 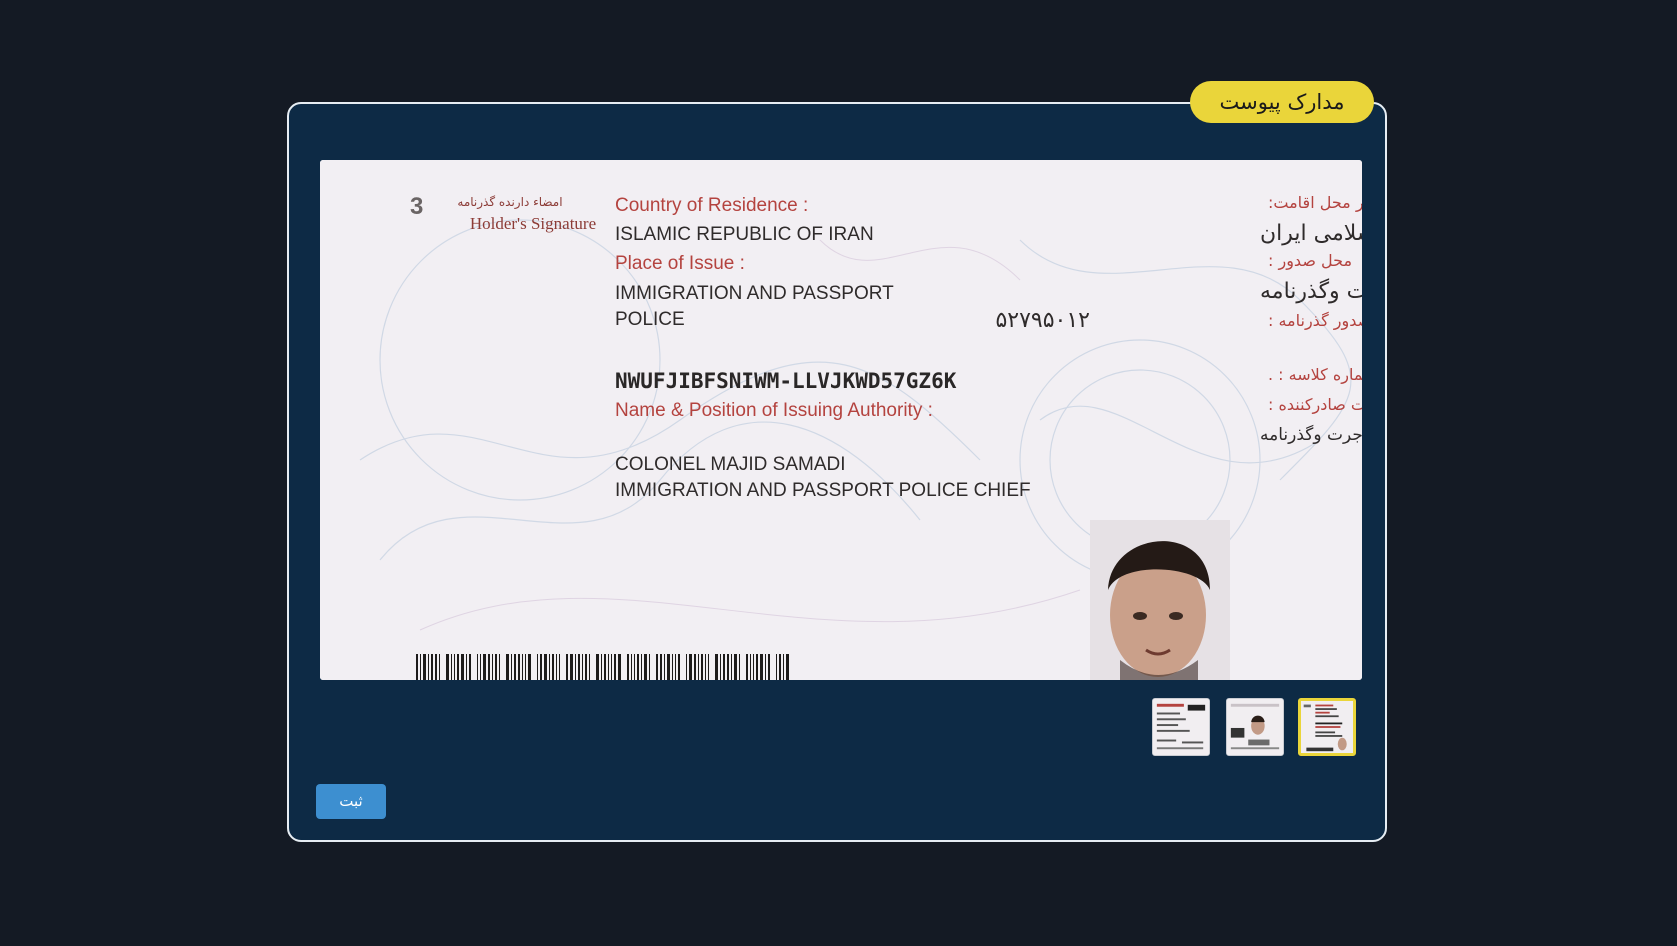 What do you see at coordinates (509, 202) in the screenshot?
I see `signature-label-fa: امضاء دارنده گذرنامه` at bounding box center [509, 202].